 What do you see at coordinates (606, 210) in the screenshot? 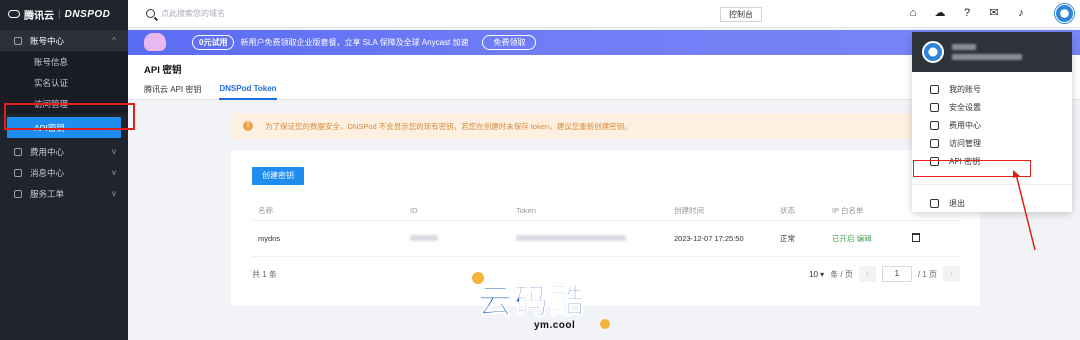
I see `table-header: 名称 ID Token 创建时间 状态 IP 白名单` at bounding box center [606, 210].